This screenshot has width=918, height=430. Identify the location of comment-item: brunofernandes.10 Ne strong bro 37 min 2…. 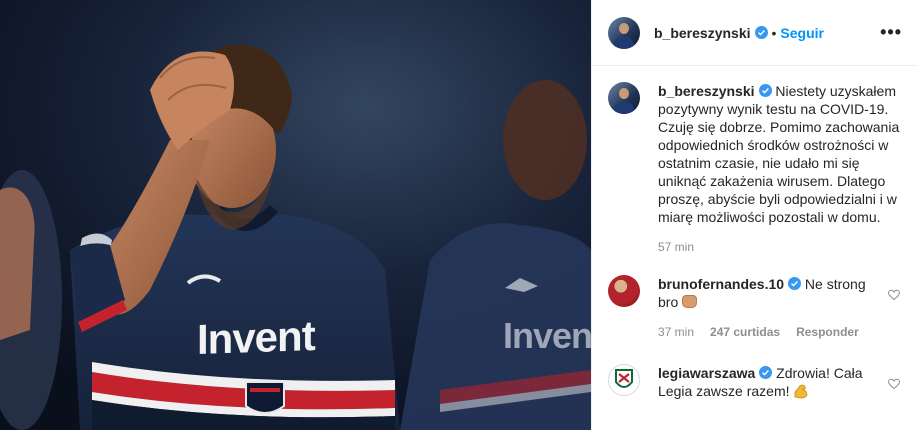
(755, 307).